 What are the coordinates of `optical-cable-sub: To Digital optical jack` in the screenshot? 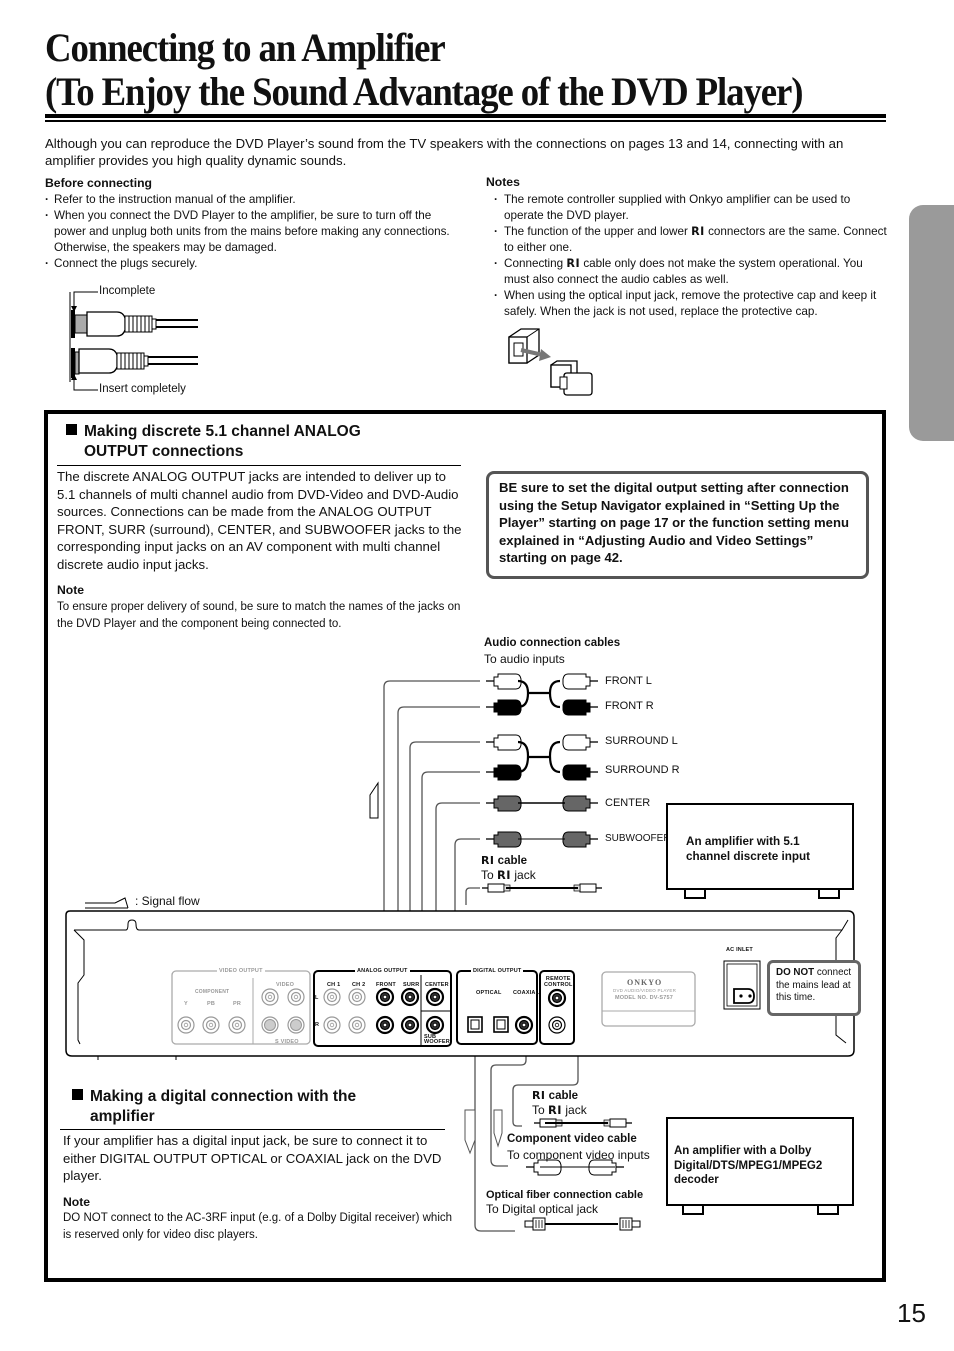 It's located at (542, 1209).